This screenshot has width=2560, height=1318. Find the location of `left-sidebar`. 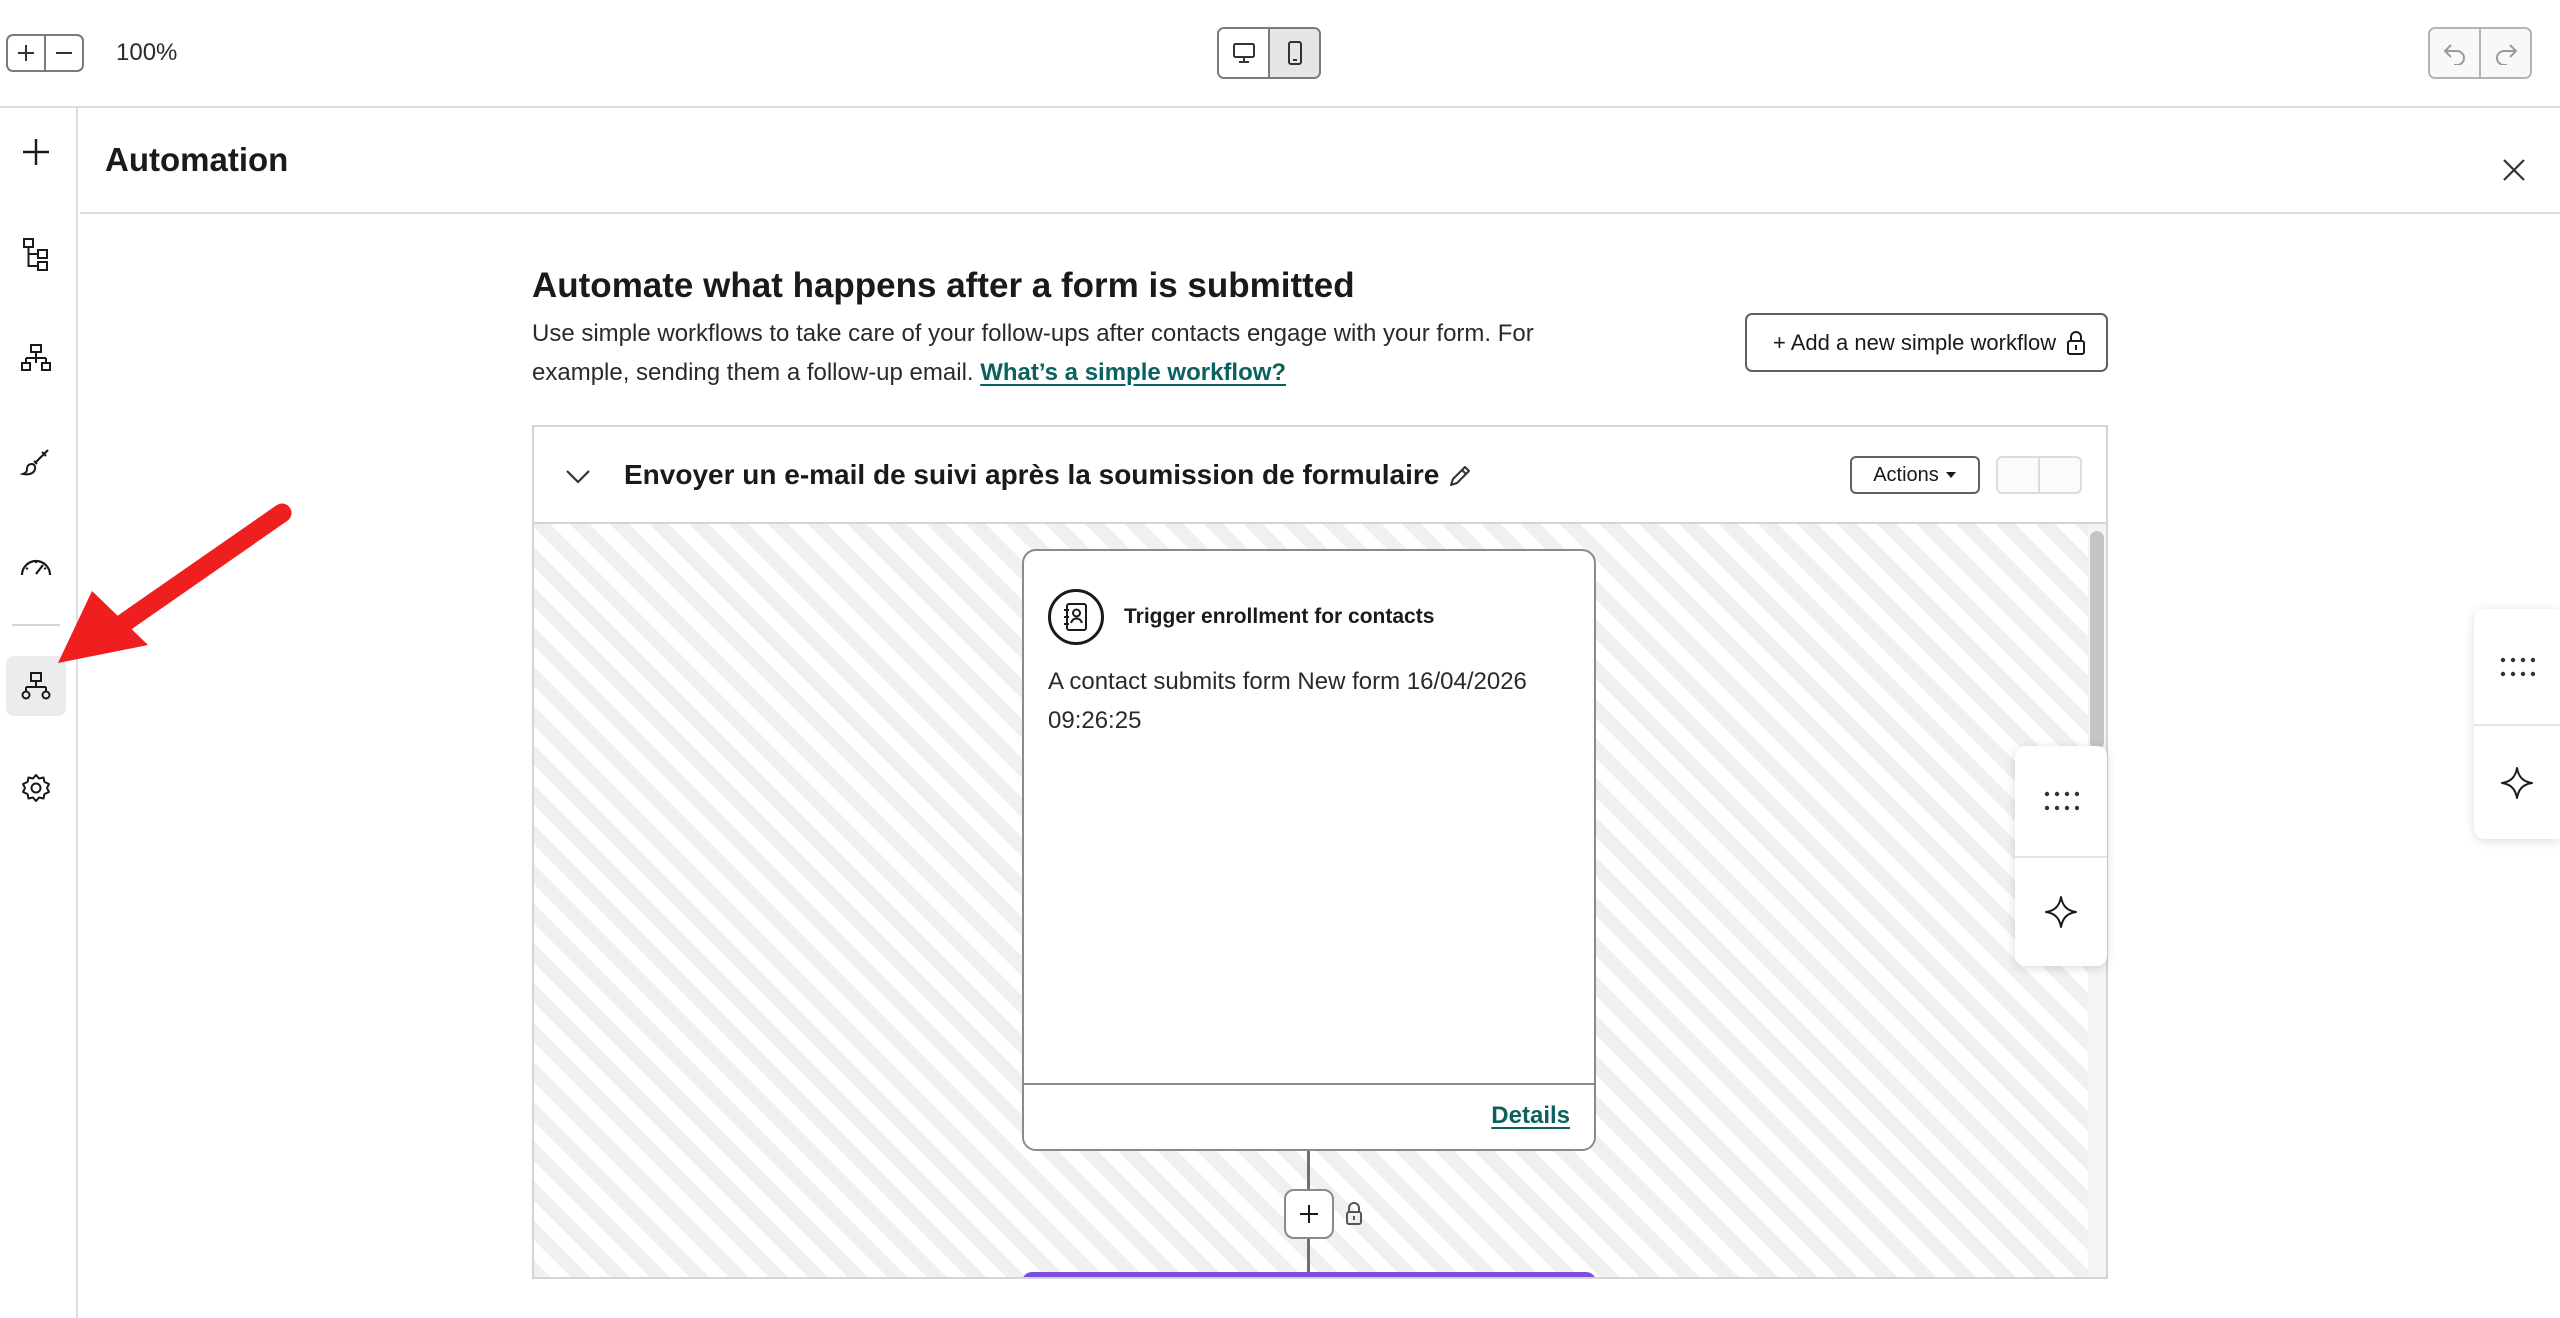

left-sidebar is located at coordinates (39, 713).